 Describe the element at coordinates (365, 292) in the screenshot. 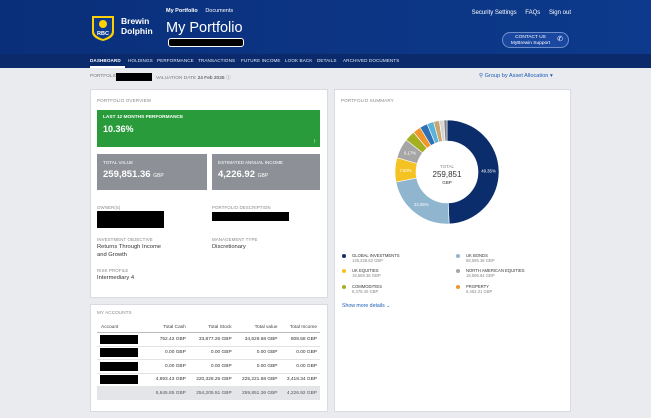

I see `legend-value: 8,479.40 GBP` at that location.